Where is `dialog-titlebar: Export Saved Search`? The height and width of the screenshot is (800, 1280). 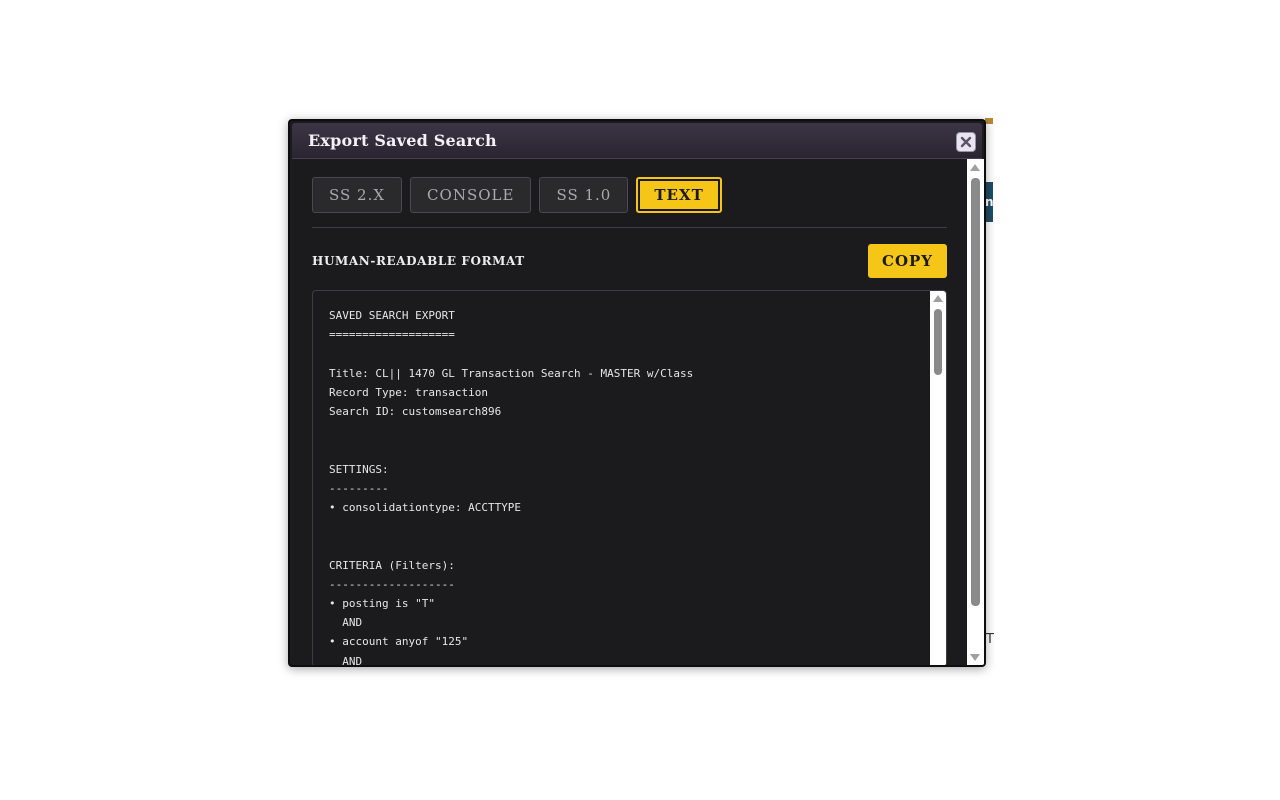 dialog-titlebar: Export Saved Search is located at coordinates (637, 141).